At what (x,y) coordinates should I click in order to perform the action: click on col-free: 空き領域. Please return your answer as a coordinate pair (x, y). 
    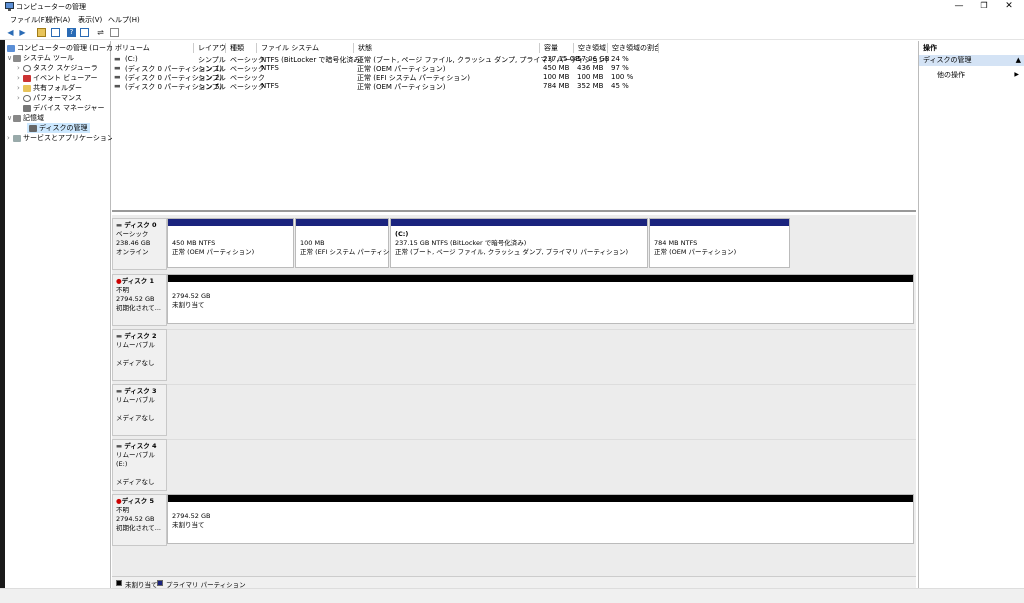
    Looking at the image, I should click on (591, 48).